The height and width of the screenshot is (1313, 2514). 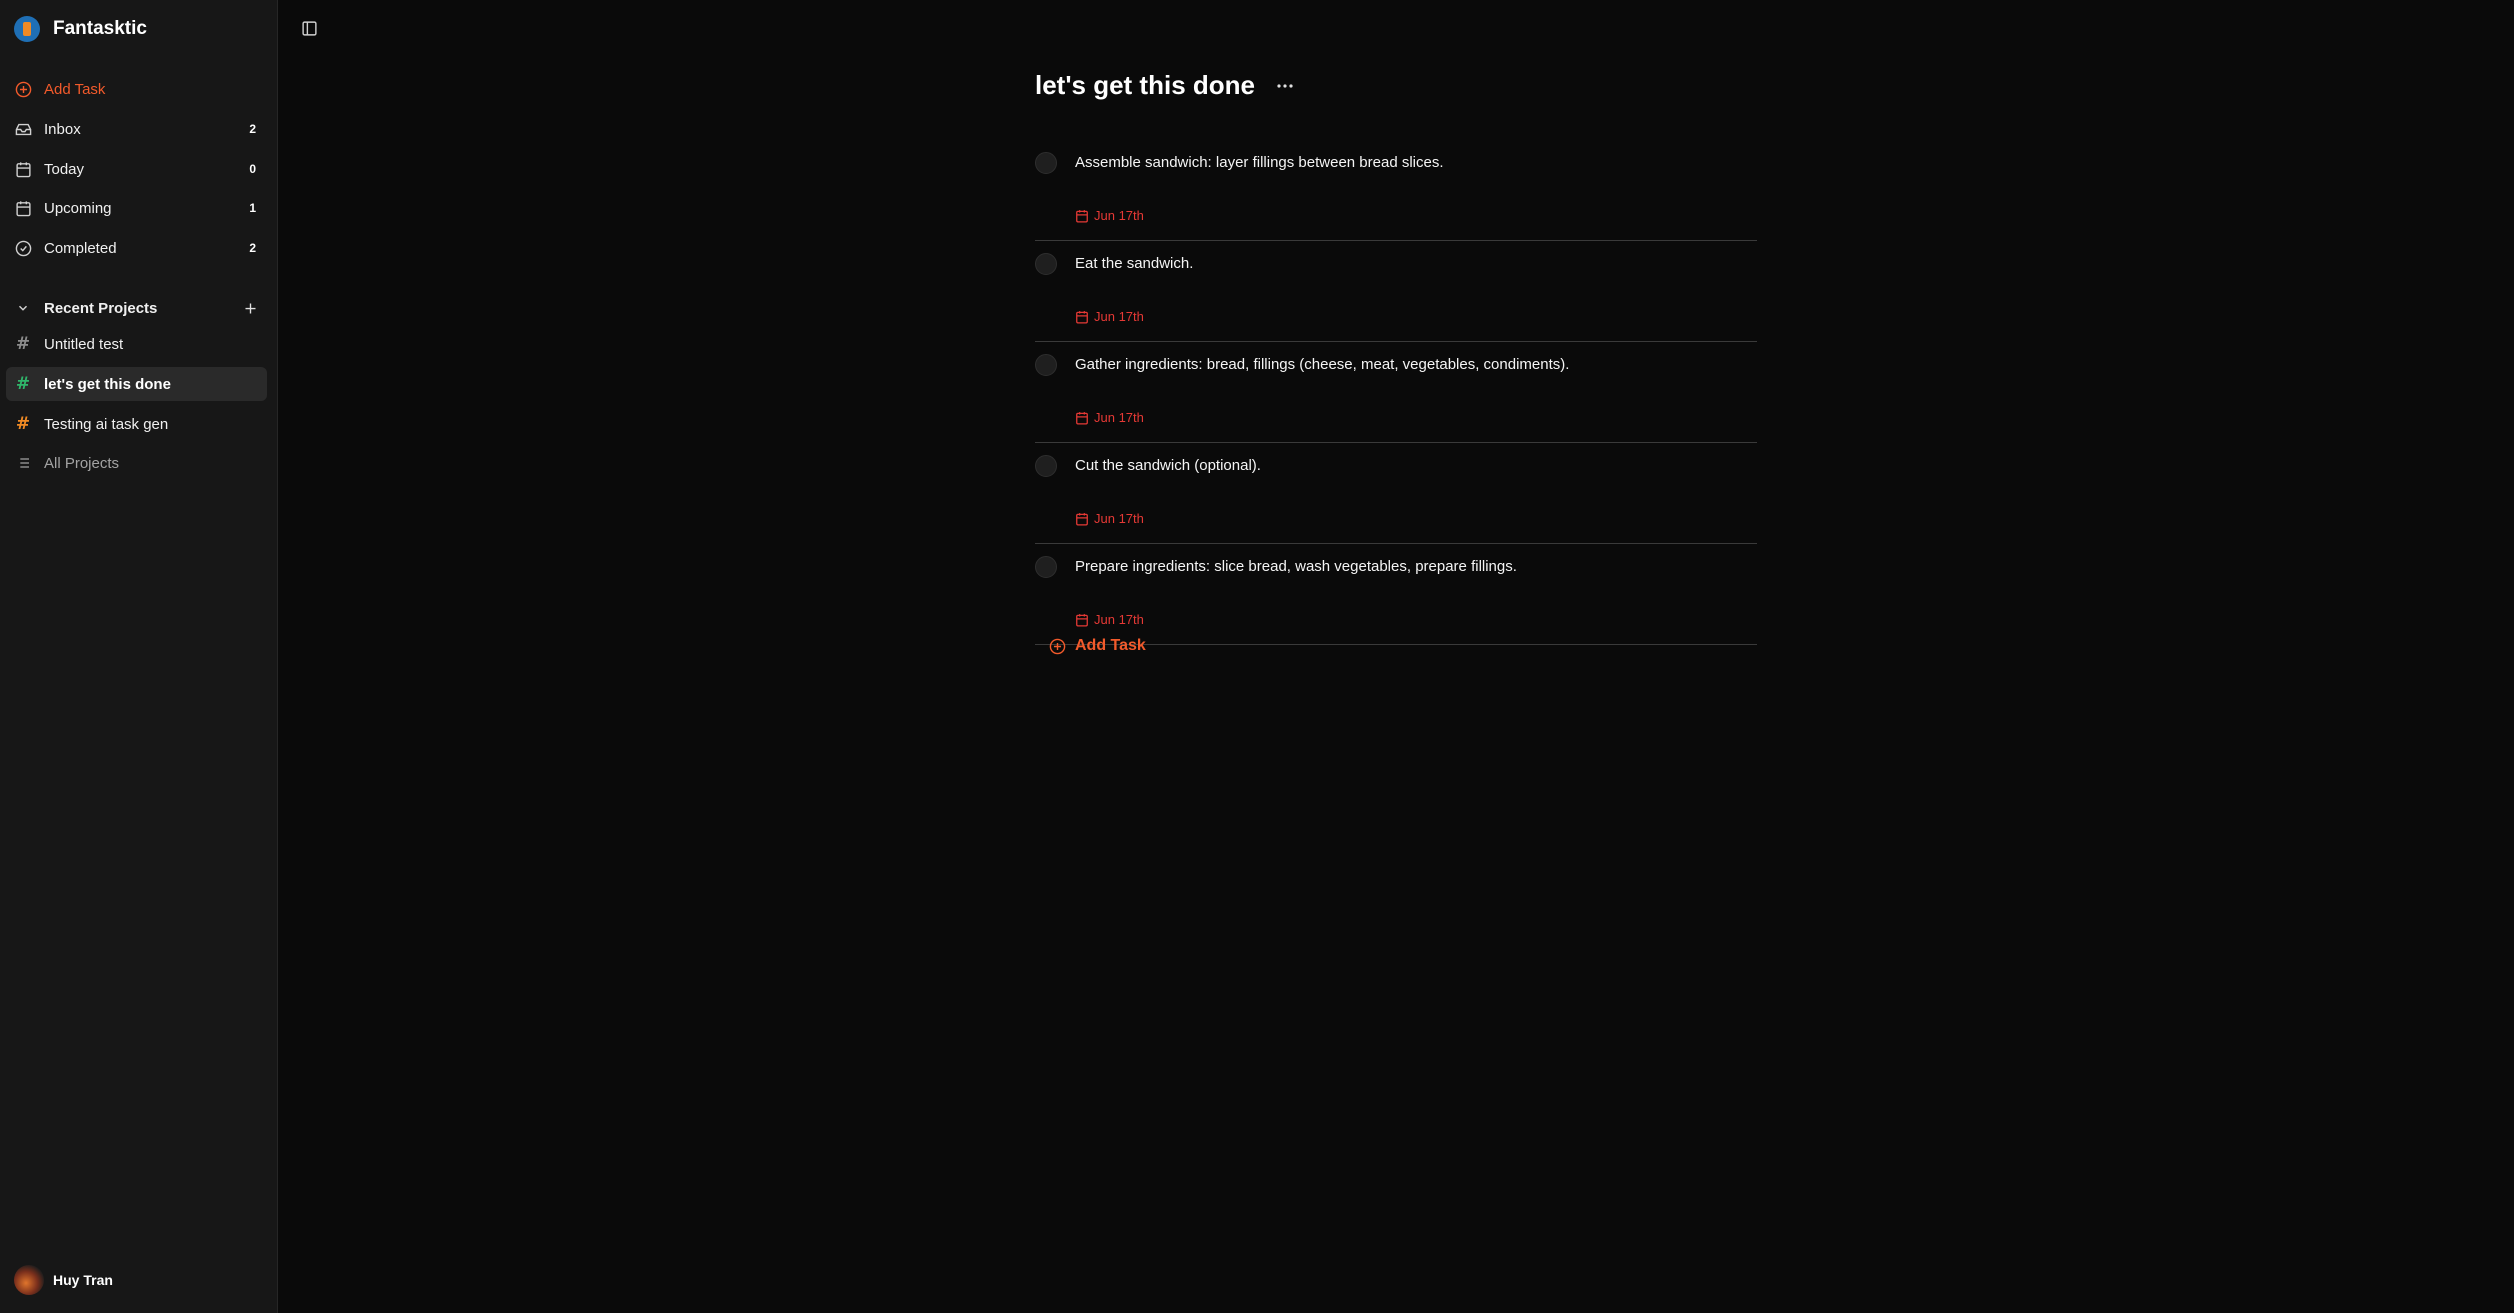 I want to click on task-row: Eat the sandwich. Jun 17th, so click(x=1396, y=291).